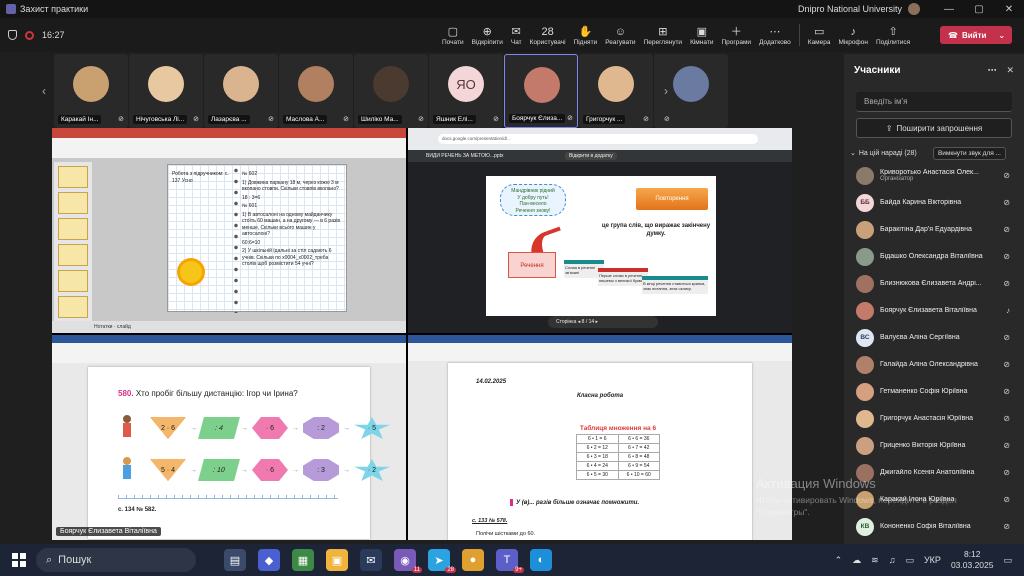 This screenshot has height=576, width=1024. What do you see at coordinates (865, 256) in the screenshot?
I see `avatar` at bounding box center [865, 256].